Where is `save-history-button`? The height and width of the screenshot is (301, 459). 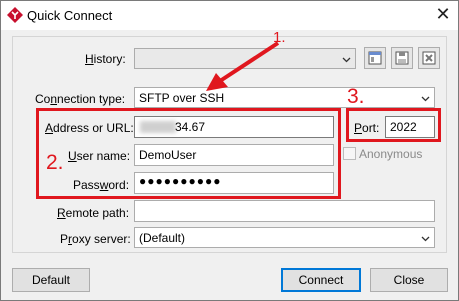
save-history-button is located at coordinates (402, 58).